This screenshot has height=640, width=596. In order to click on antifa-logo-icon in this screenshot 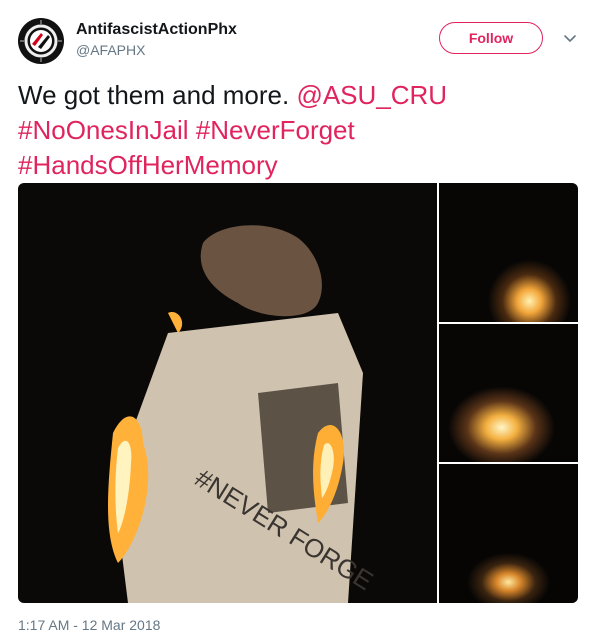, I will do `click(41, 41)`.